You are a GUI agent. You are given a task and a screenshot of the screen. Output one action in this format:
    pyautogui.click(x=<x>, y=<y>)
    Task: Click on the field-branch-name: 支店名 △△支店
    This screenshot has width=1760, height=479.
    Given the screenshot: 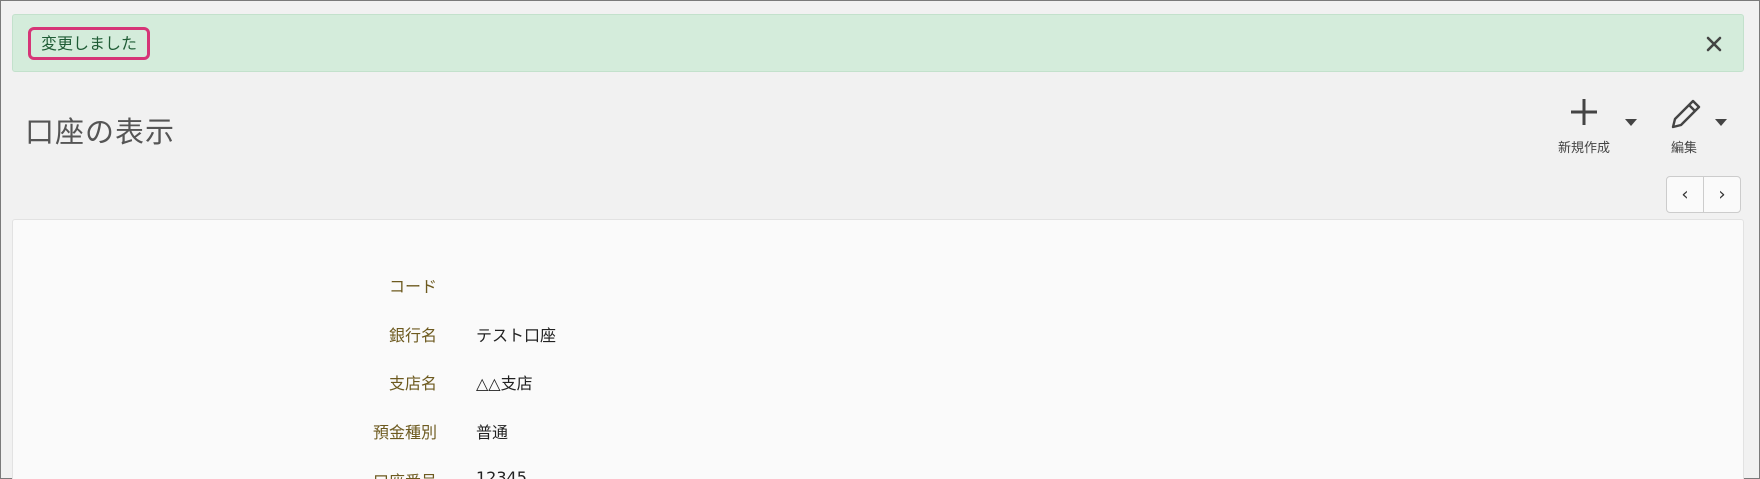 What is the action you would take?
    pyautogui.click(x=878, y=385)
    